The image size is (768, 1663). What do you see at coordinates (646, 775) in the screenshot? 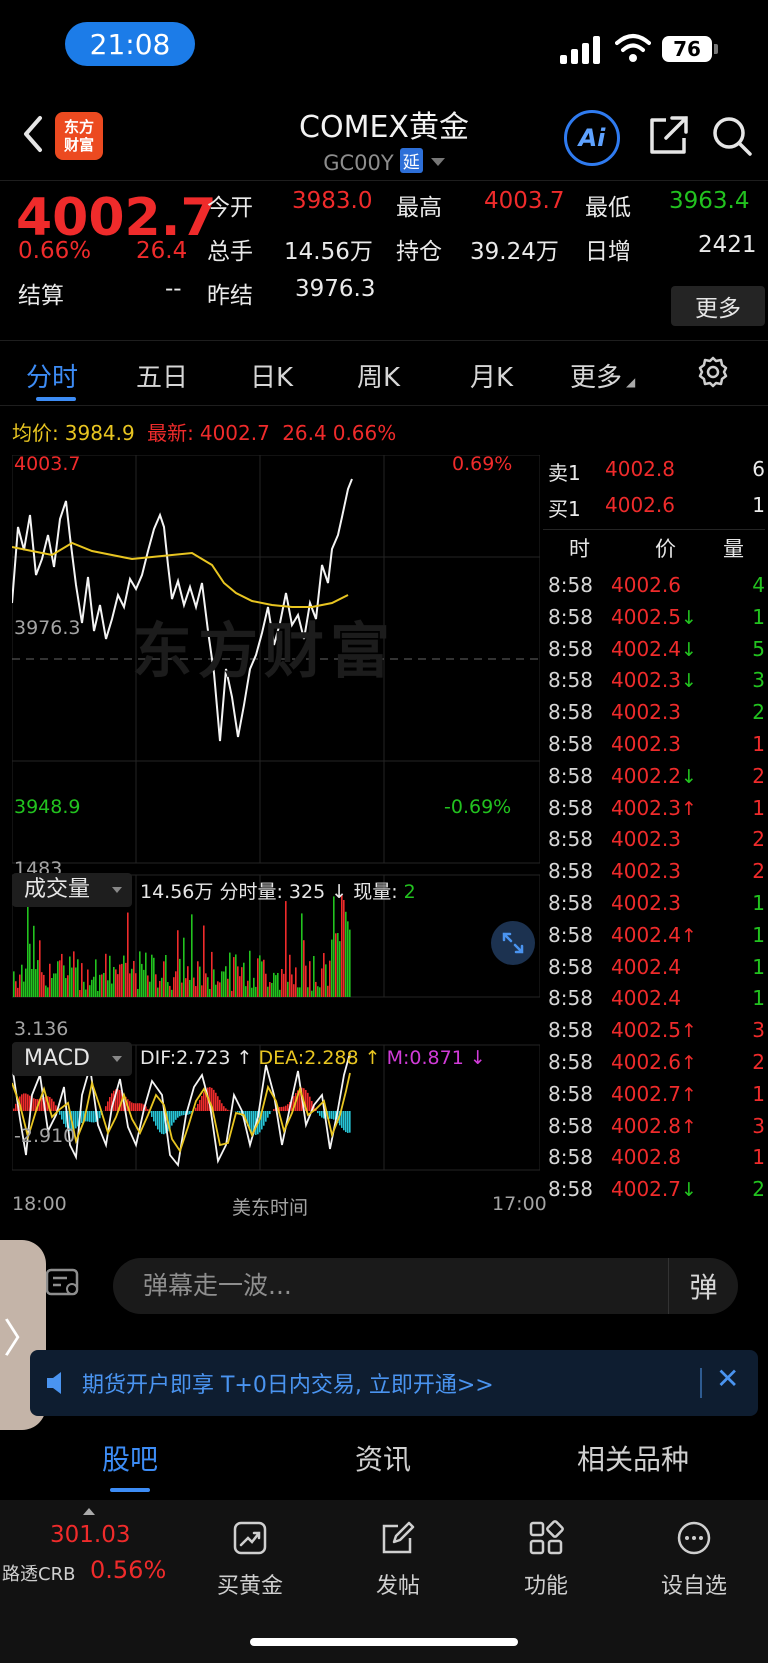
I see `tick-price-value: 4002.2` at bounding box center [646, 775].